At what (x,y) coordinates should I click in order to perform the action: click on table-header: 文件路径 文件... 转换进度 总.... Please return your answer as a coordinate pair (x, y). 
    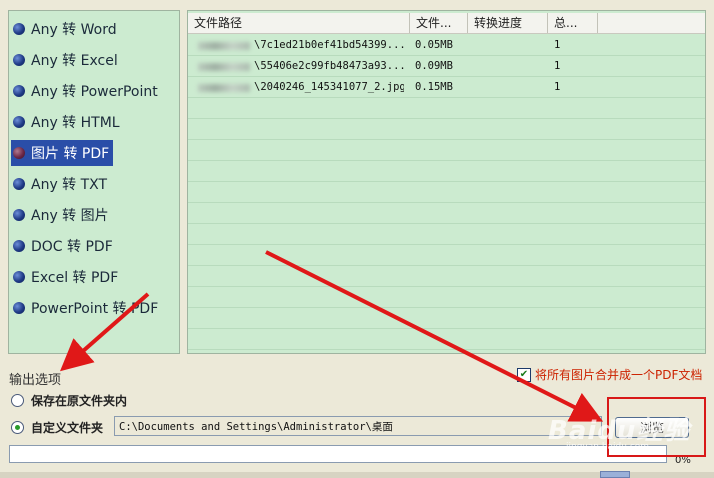
    Looking at the image, I should click on (446, 23).